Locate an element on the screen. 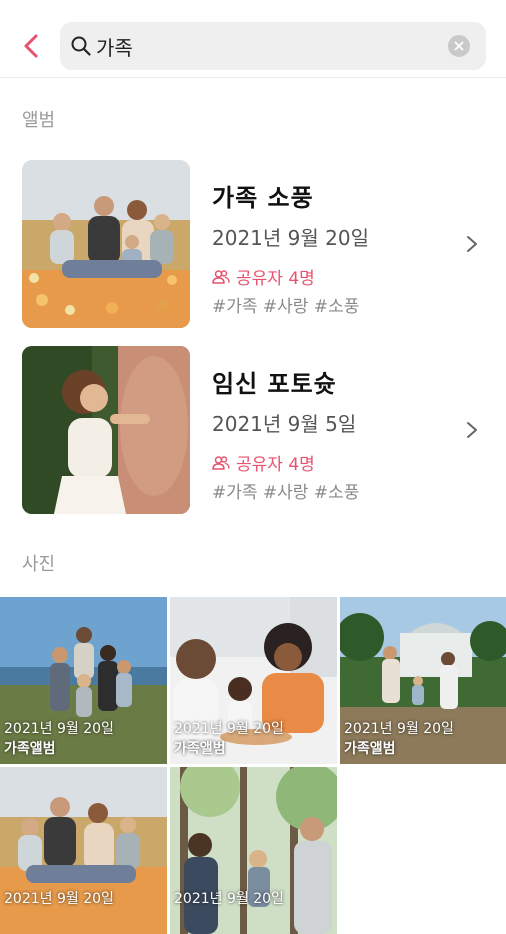 The height and width of the screenshot is (934, 506). search-bar is located at coordinates (273, 46).